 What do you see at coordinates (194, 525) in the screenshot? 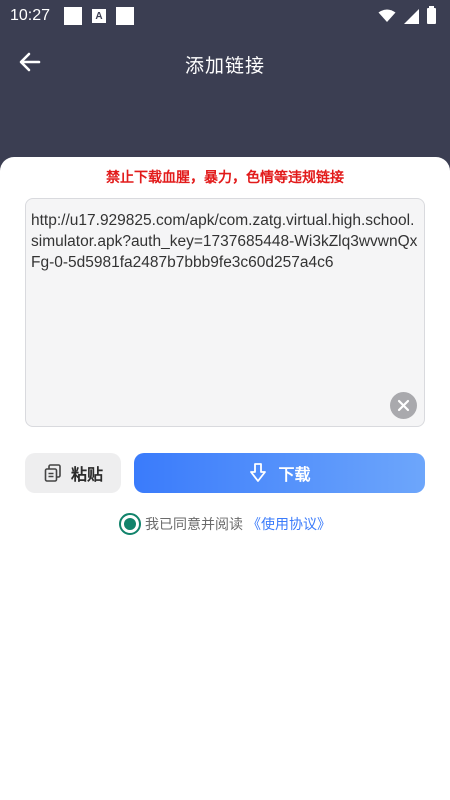
I see `agreement-text: 我已同意并阅读` at bounding box center [194, 525].